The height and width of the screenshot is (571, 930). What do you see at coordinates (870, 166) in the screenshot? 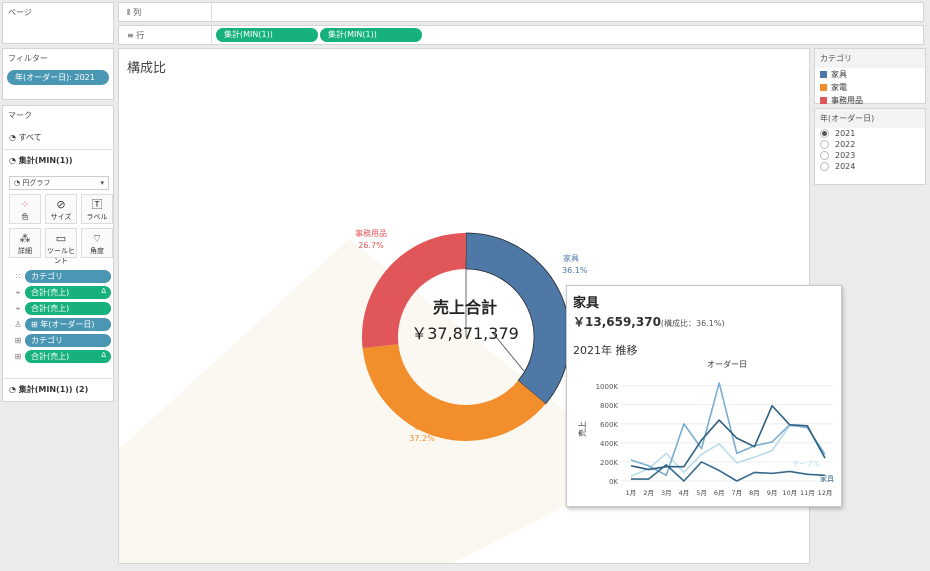
I see `year-option-2024: 2024` at bounding box center [870, 166].